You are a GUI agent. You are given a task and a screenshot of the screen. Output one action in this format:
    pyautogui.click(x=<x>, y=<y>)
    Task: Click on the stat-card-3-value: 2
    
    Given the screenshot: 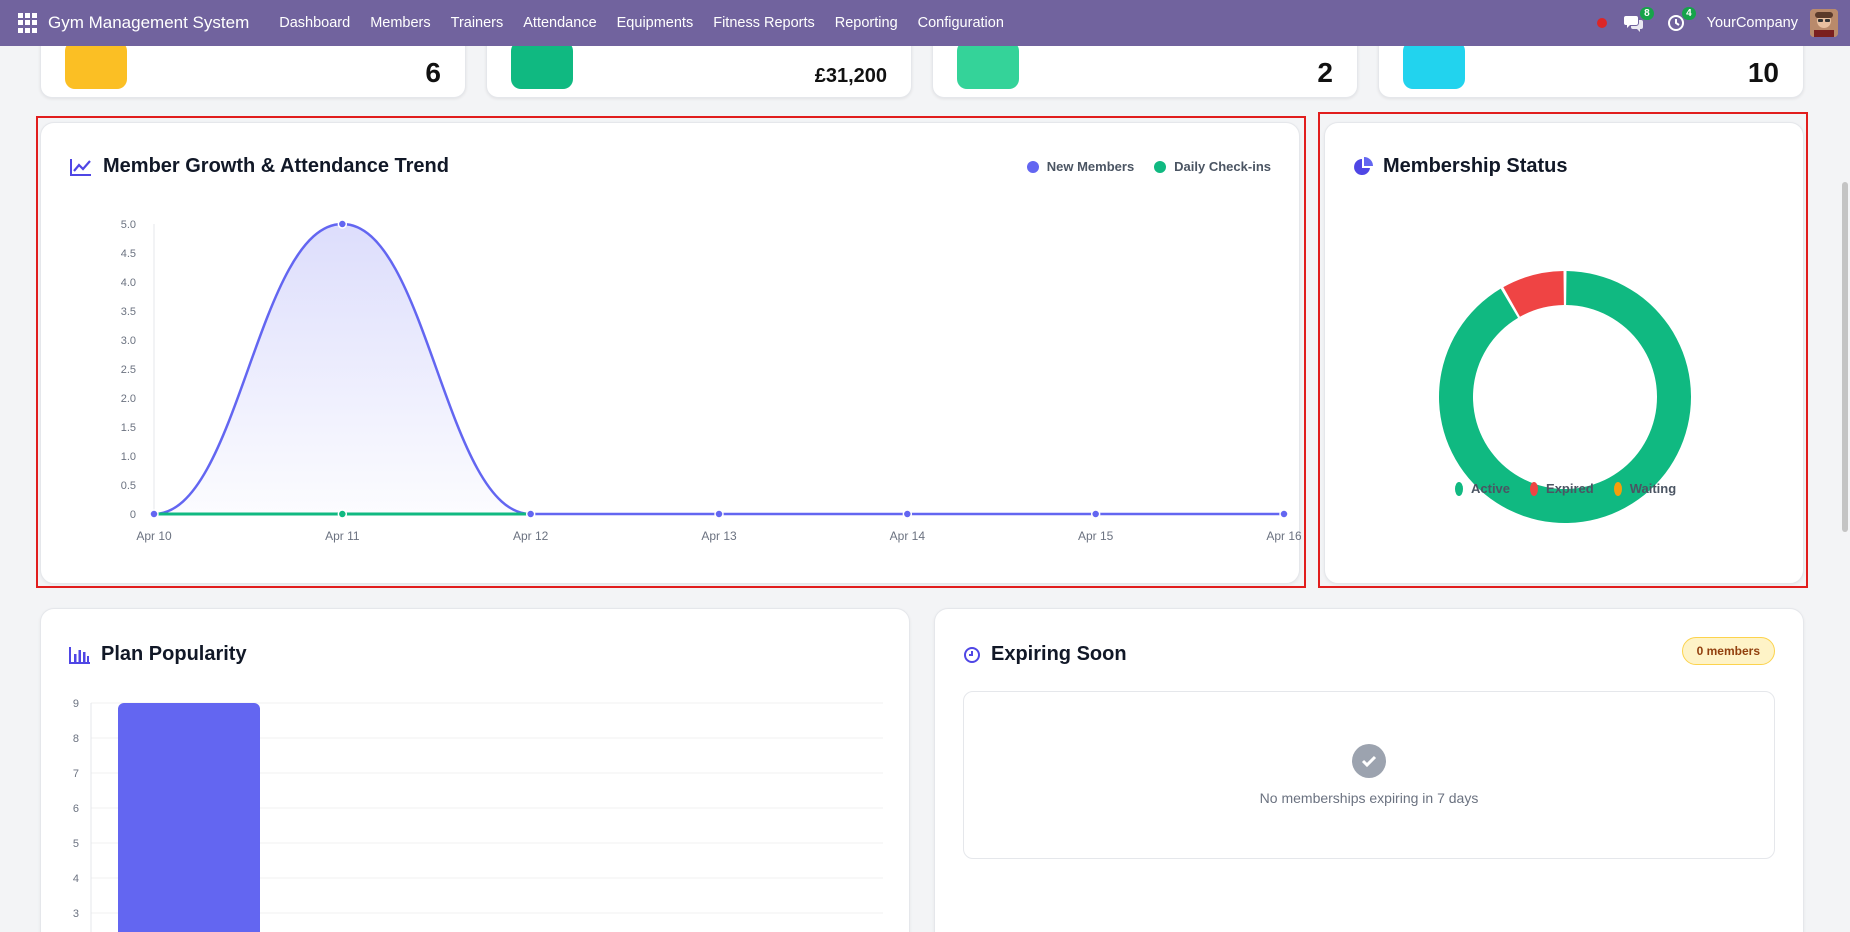 What is the action you would take?
    pyautogui.click(x=1325, y=72)
    